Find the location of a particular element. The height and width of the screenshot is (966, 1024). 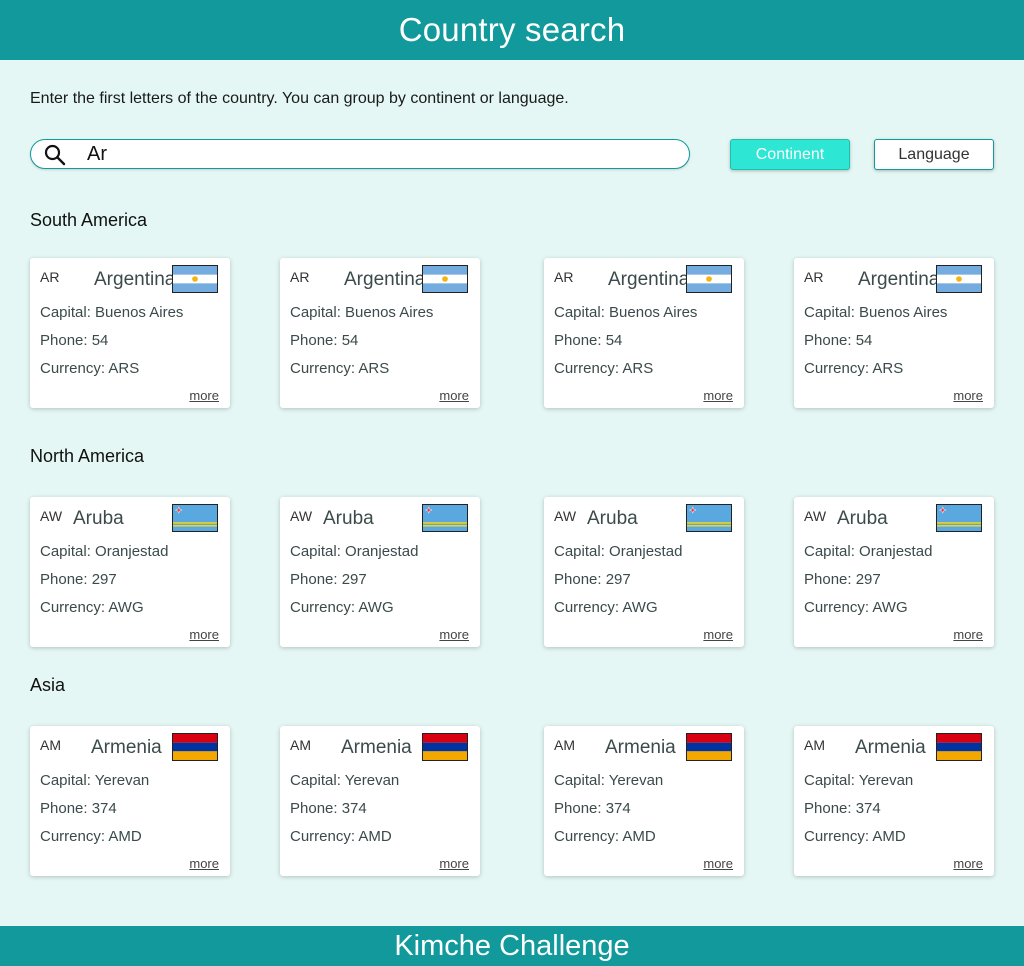

group-by-continent-button: Continent is located at coordinates (790, 154).